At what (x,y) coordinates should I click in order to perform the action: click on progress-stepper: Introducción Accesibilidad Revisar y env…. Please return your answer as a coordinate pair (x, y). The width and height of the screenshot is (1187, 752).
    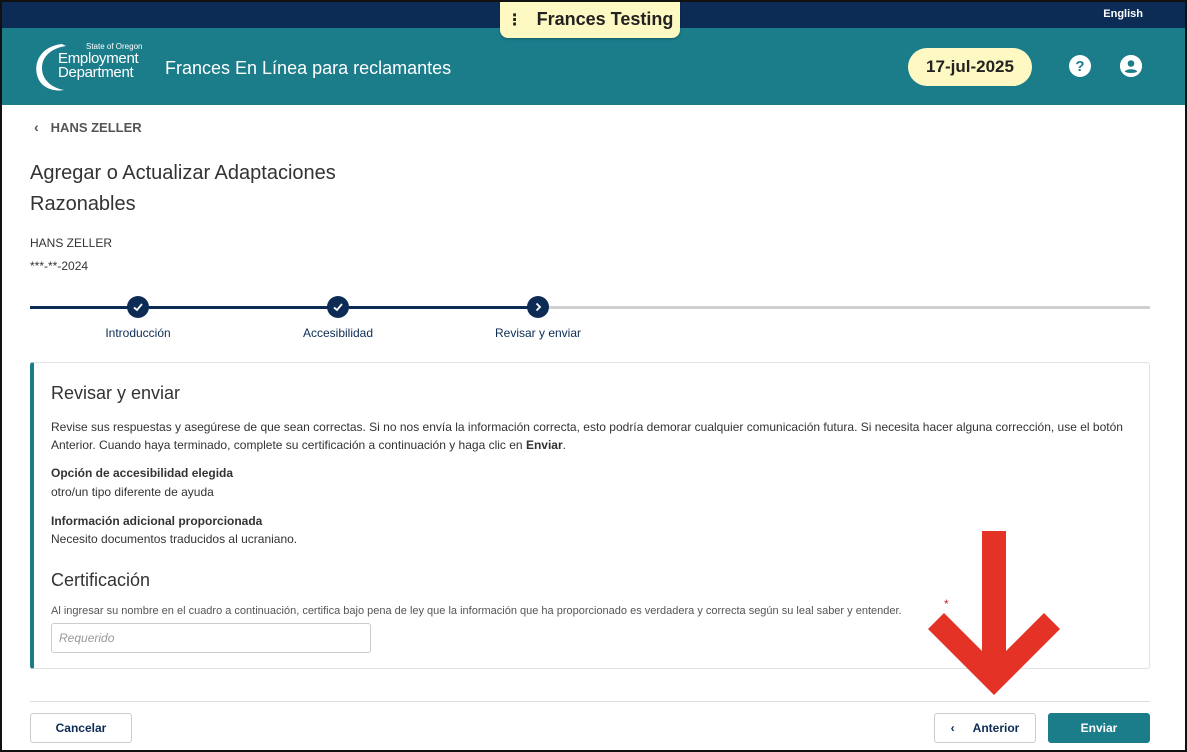
    Looking at the image, I should click on (590, 321).